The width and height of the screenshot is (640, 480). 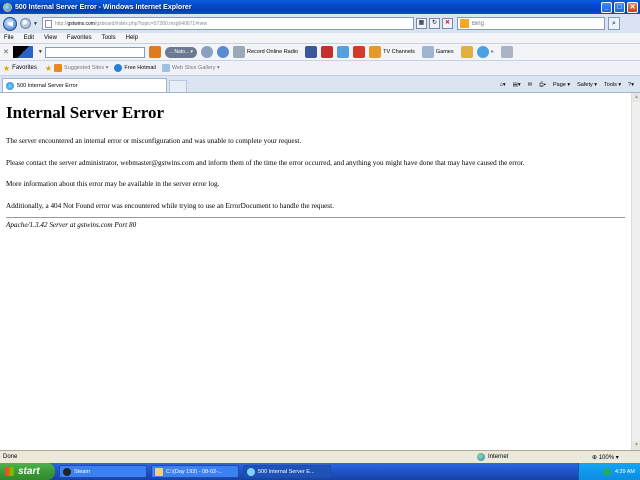 What do you see at coordinates (517, 85) in the screenshot?
I see `feeds-icon: ▤▾` at bounding box center [517, 85].